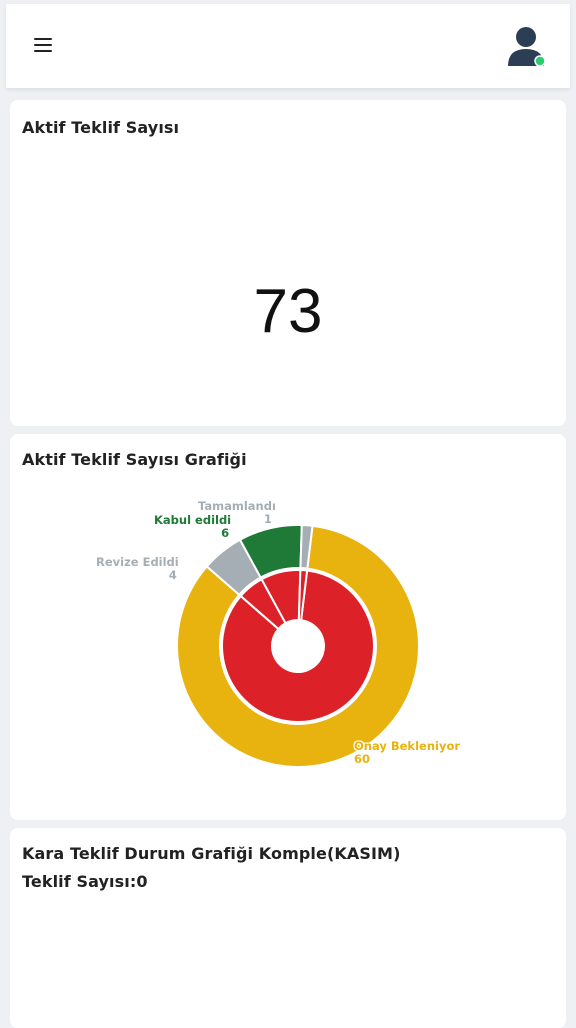 The width and height of the screenshot is (576, 1028). What do you see at coordinates (528, 47) in the screenshot?
I see `user-avatar-icon` at bounding box center [528, 47].